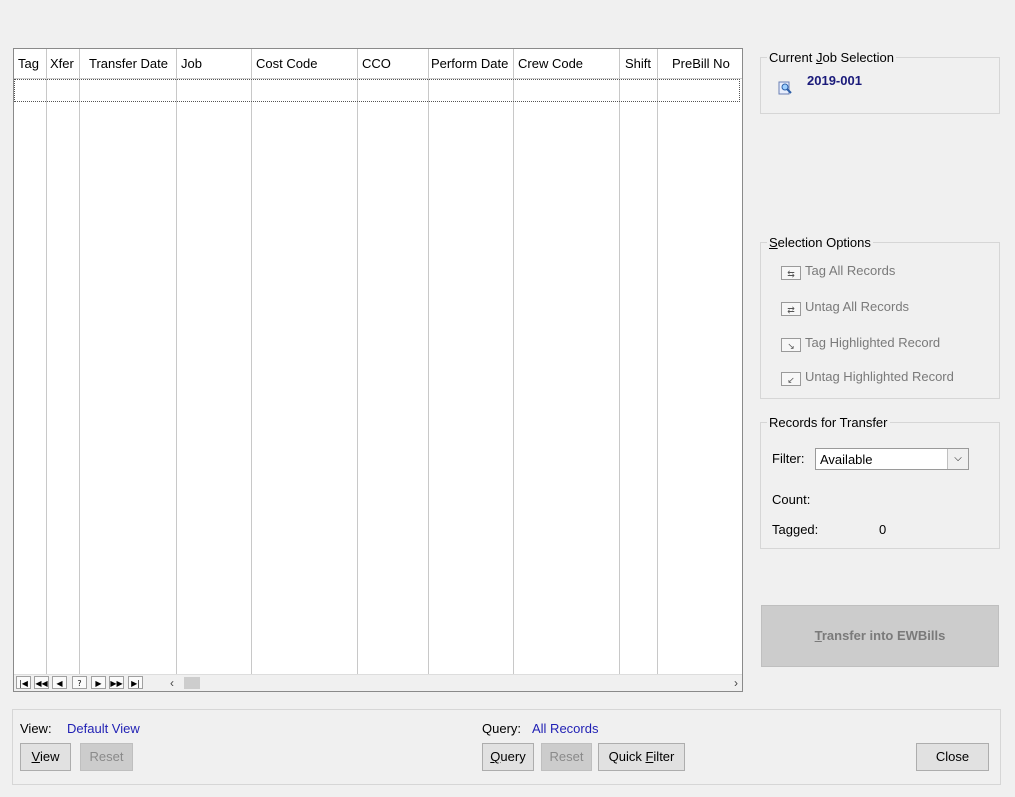 This screenshot has width=1015, height=797. I want to click on prev-record-icon: ◀, so click(59, 682).